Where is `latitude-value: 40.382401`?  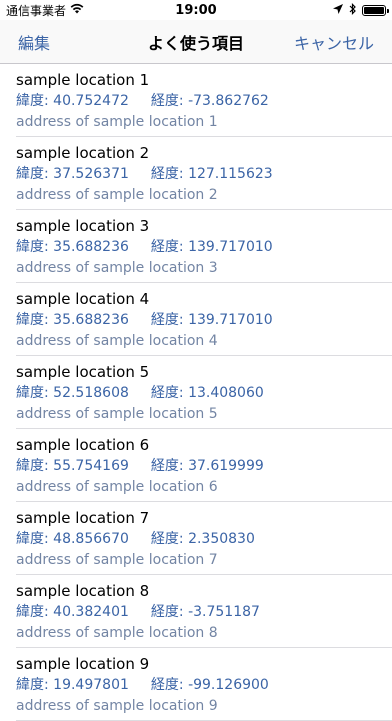 latitude-value: 40.382401 is located at coordinates (91, 612).